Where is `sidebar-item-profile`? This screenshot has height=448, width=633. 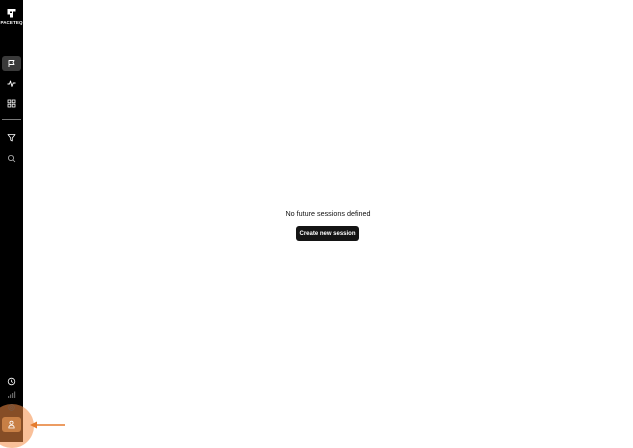
sidebar-item-profile is located at coordinates (11, 424).